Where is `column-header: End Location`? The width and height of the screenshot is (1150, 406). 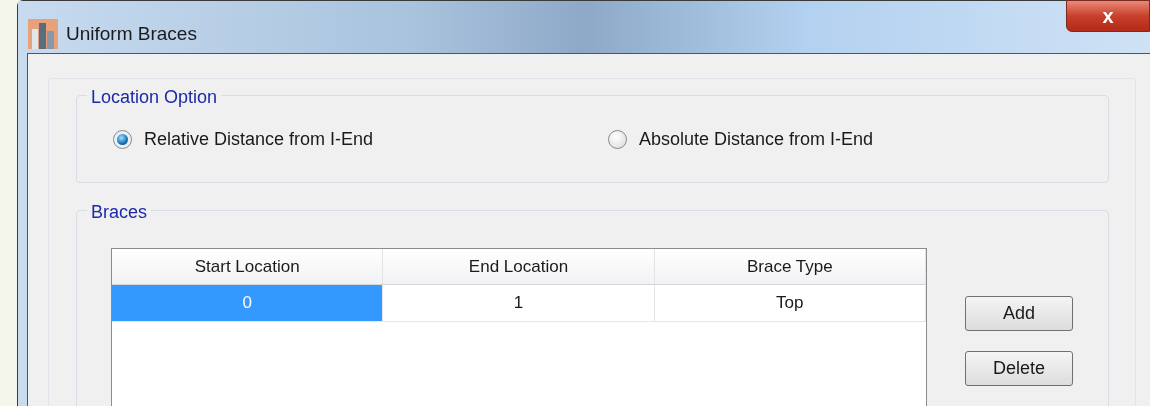 column-header: End Location is located at coordinates (519, 266).